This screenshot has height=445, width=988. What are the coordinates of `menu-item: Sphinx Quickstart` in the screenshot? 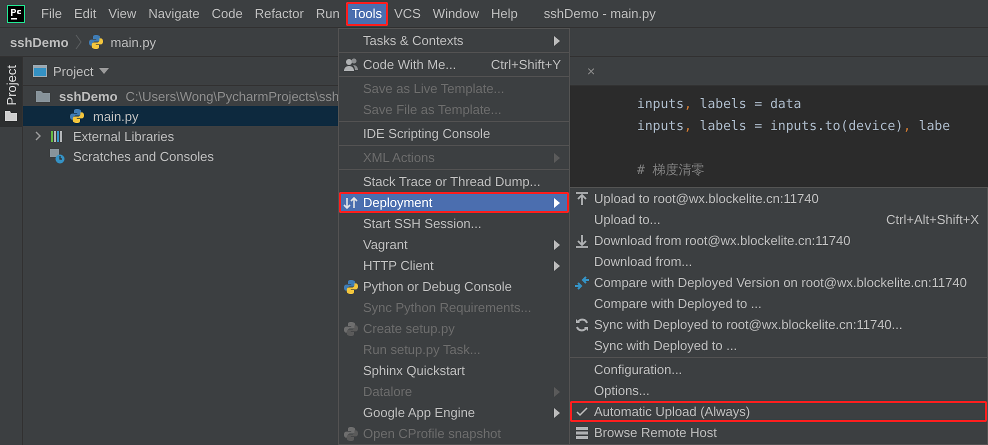 It's located at (454, 370).